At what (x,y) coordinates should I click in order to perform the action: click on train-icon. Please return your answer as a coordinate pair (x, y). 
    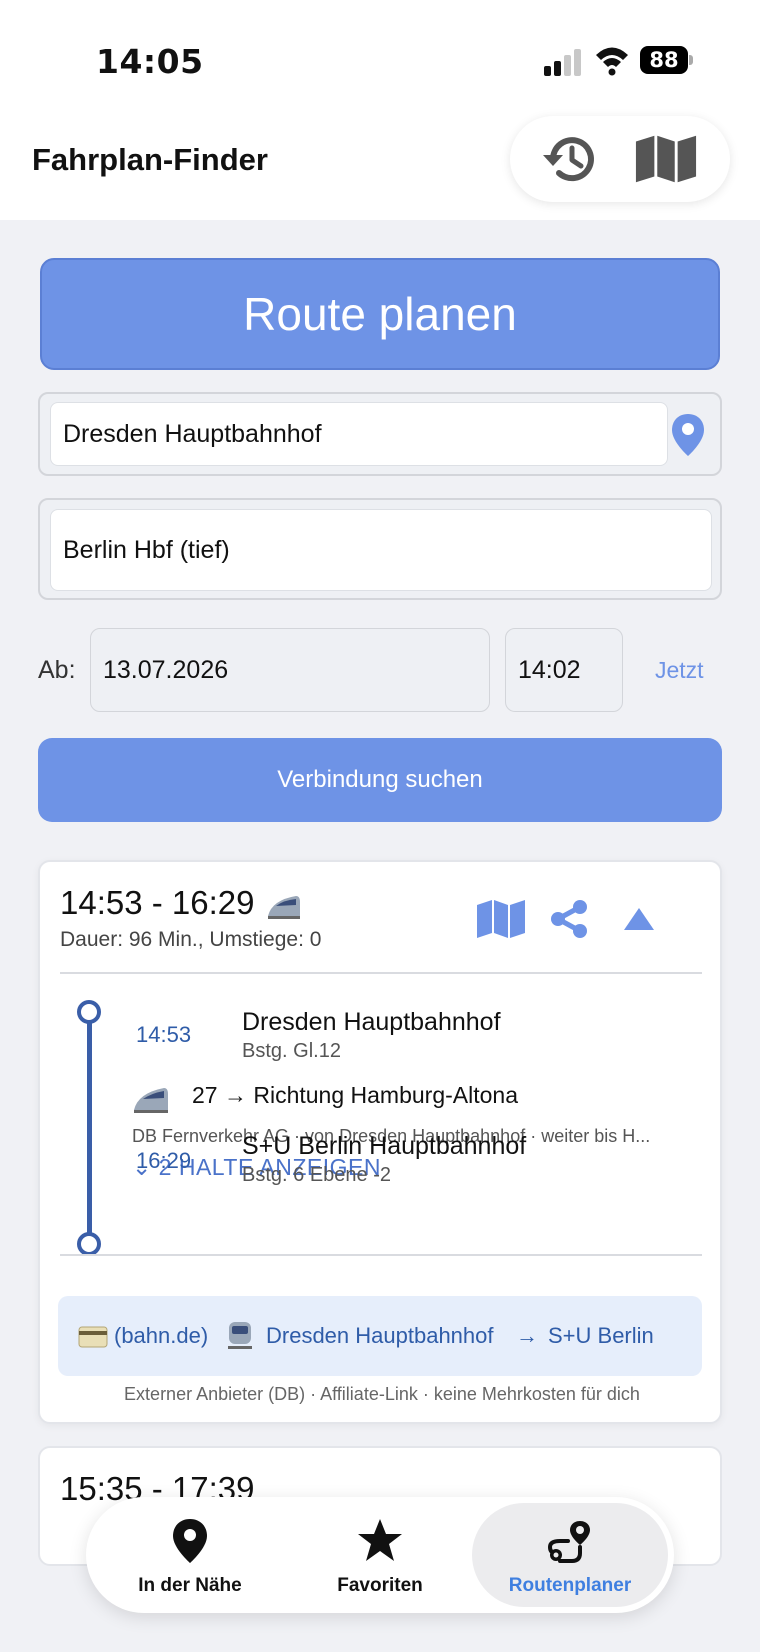
    Looking at the image, I should click on (240, 1335).